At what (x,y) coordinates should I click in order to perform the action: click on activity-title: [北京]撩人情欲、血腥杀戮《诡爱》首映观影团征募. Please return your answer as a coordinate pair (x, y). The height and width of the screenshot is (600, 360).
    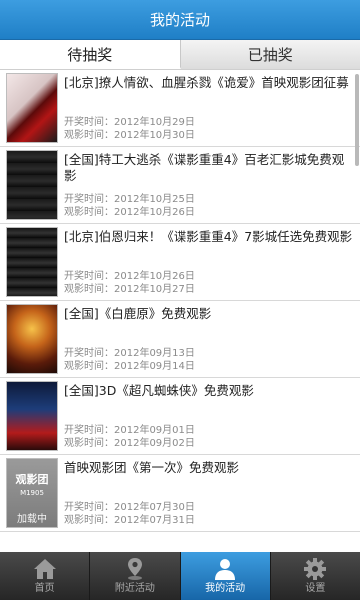
    Looking at the image, I should click on (206, 82).